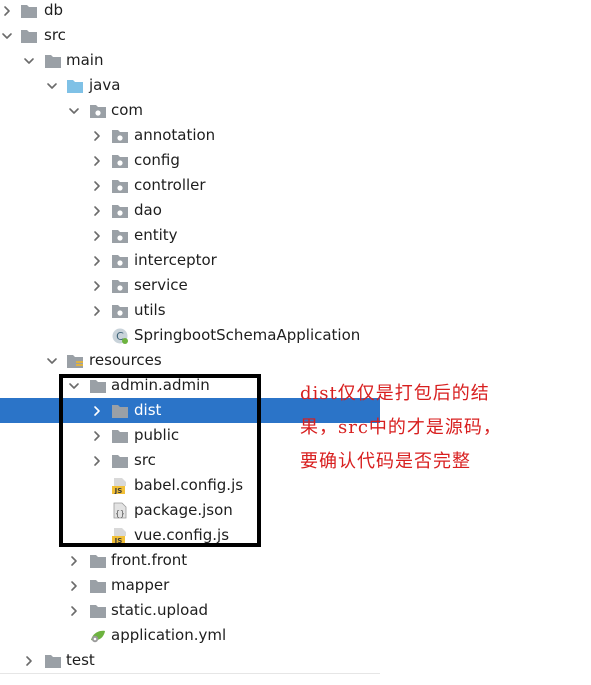 The width and height of the screenshot is (591, 685). I want to click on tree-row: controller, so click(190, 185).